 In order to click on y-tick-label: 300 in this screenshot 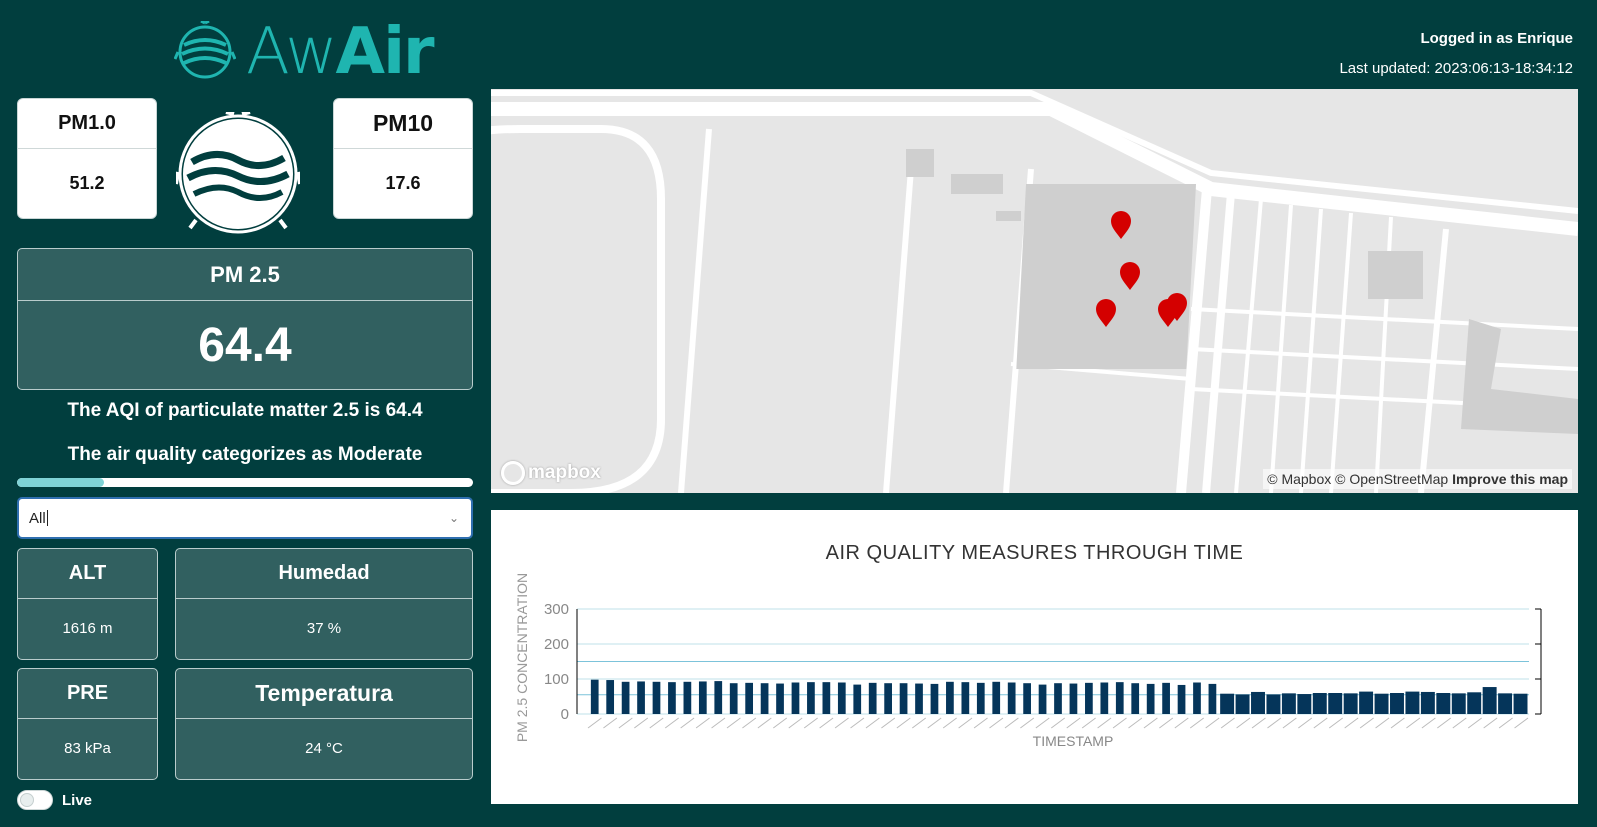, I will do `click(556, 609)`.